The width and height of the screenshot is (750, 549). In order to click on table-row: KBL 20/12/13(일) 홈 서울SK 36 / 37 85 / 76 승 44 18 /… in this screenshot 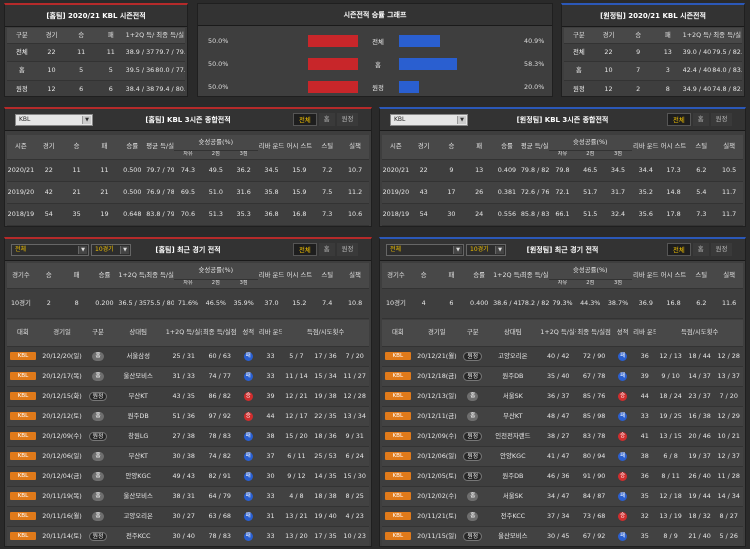, I will do `click(562, 396)`.